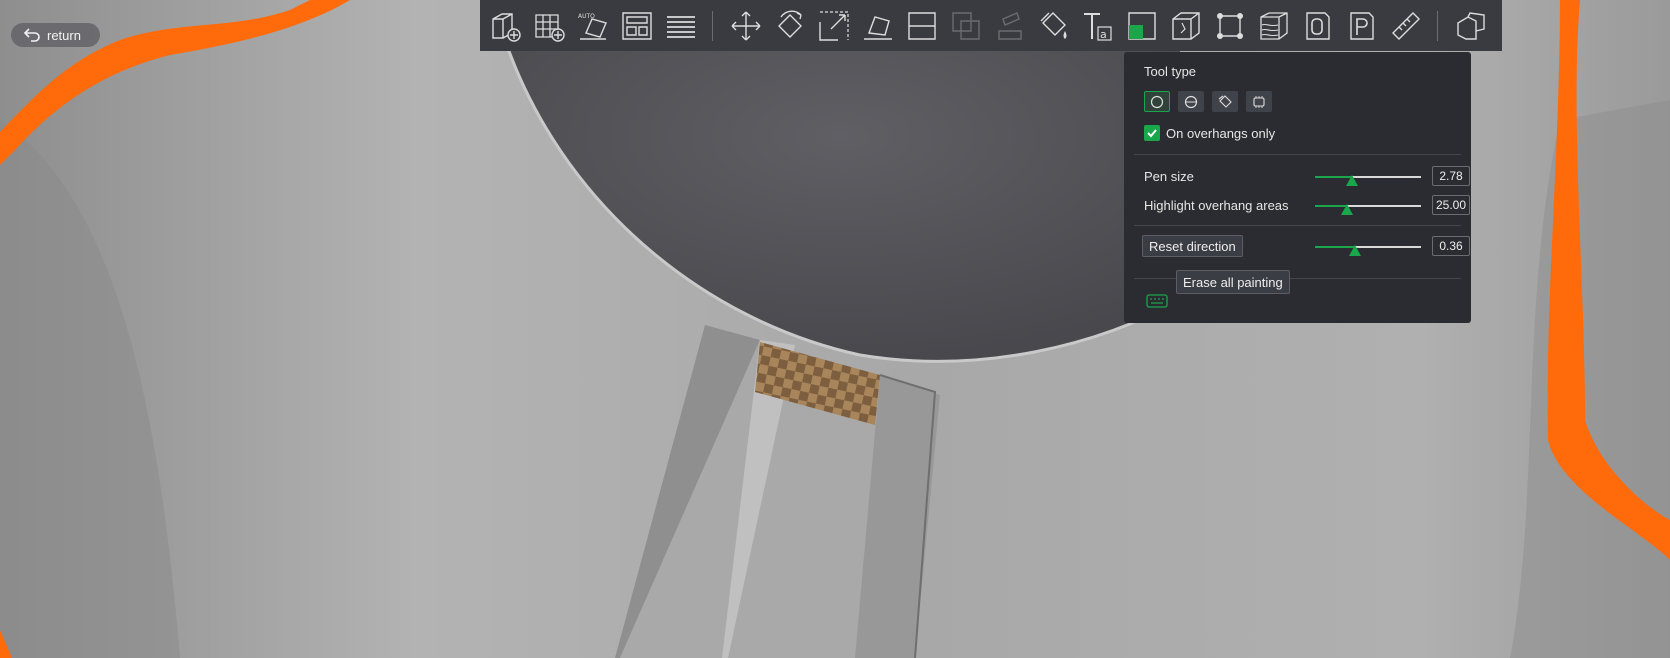 The image size is (1670, 658). Describe the element at coordinates (1221, 133) in the screenshot. I see `overhangs-only-label: On overhangs only` at that location.